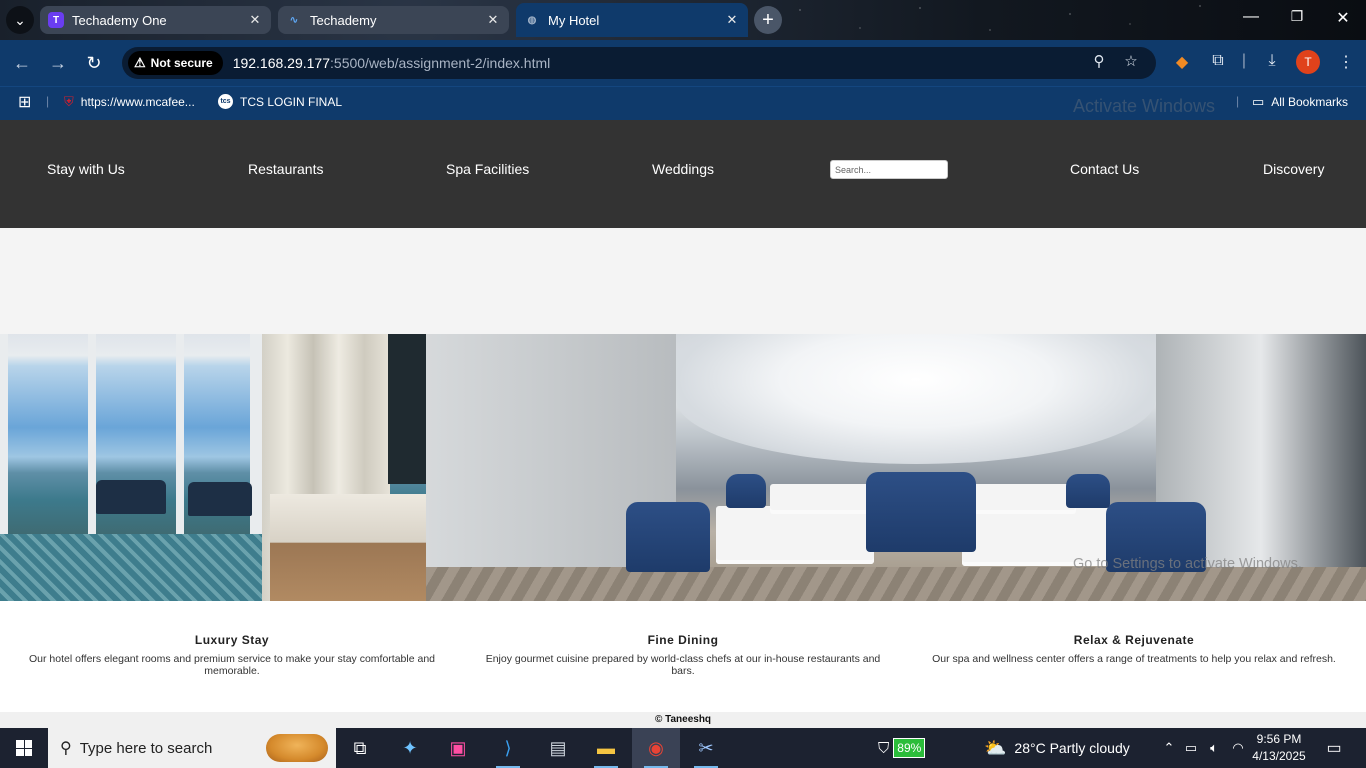 The image size is (1366, 768). What do you see at coordinates (119, 20) in the screenshot?
I see `tab-label: Techademy One` at bounding box center [119, 20].